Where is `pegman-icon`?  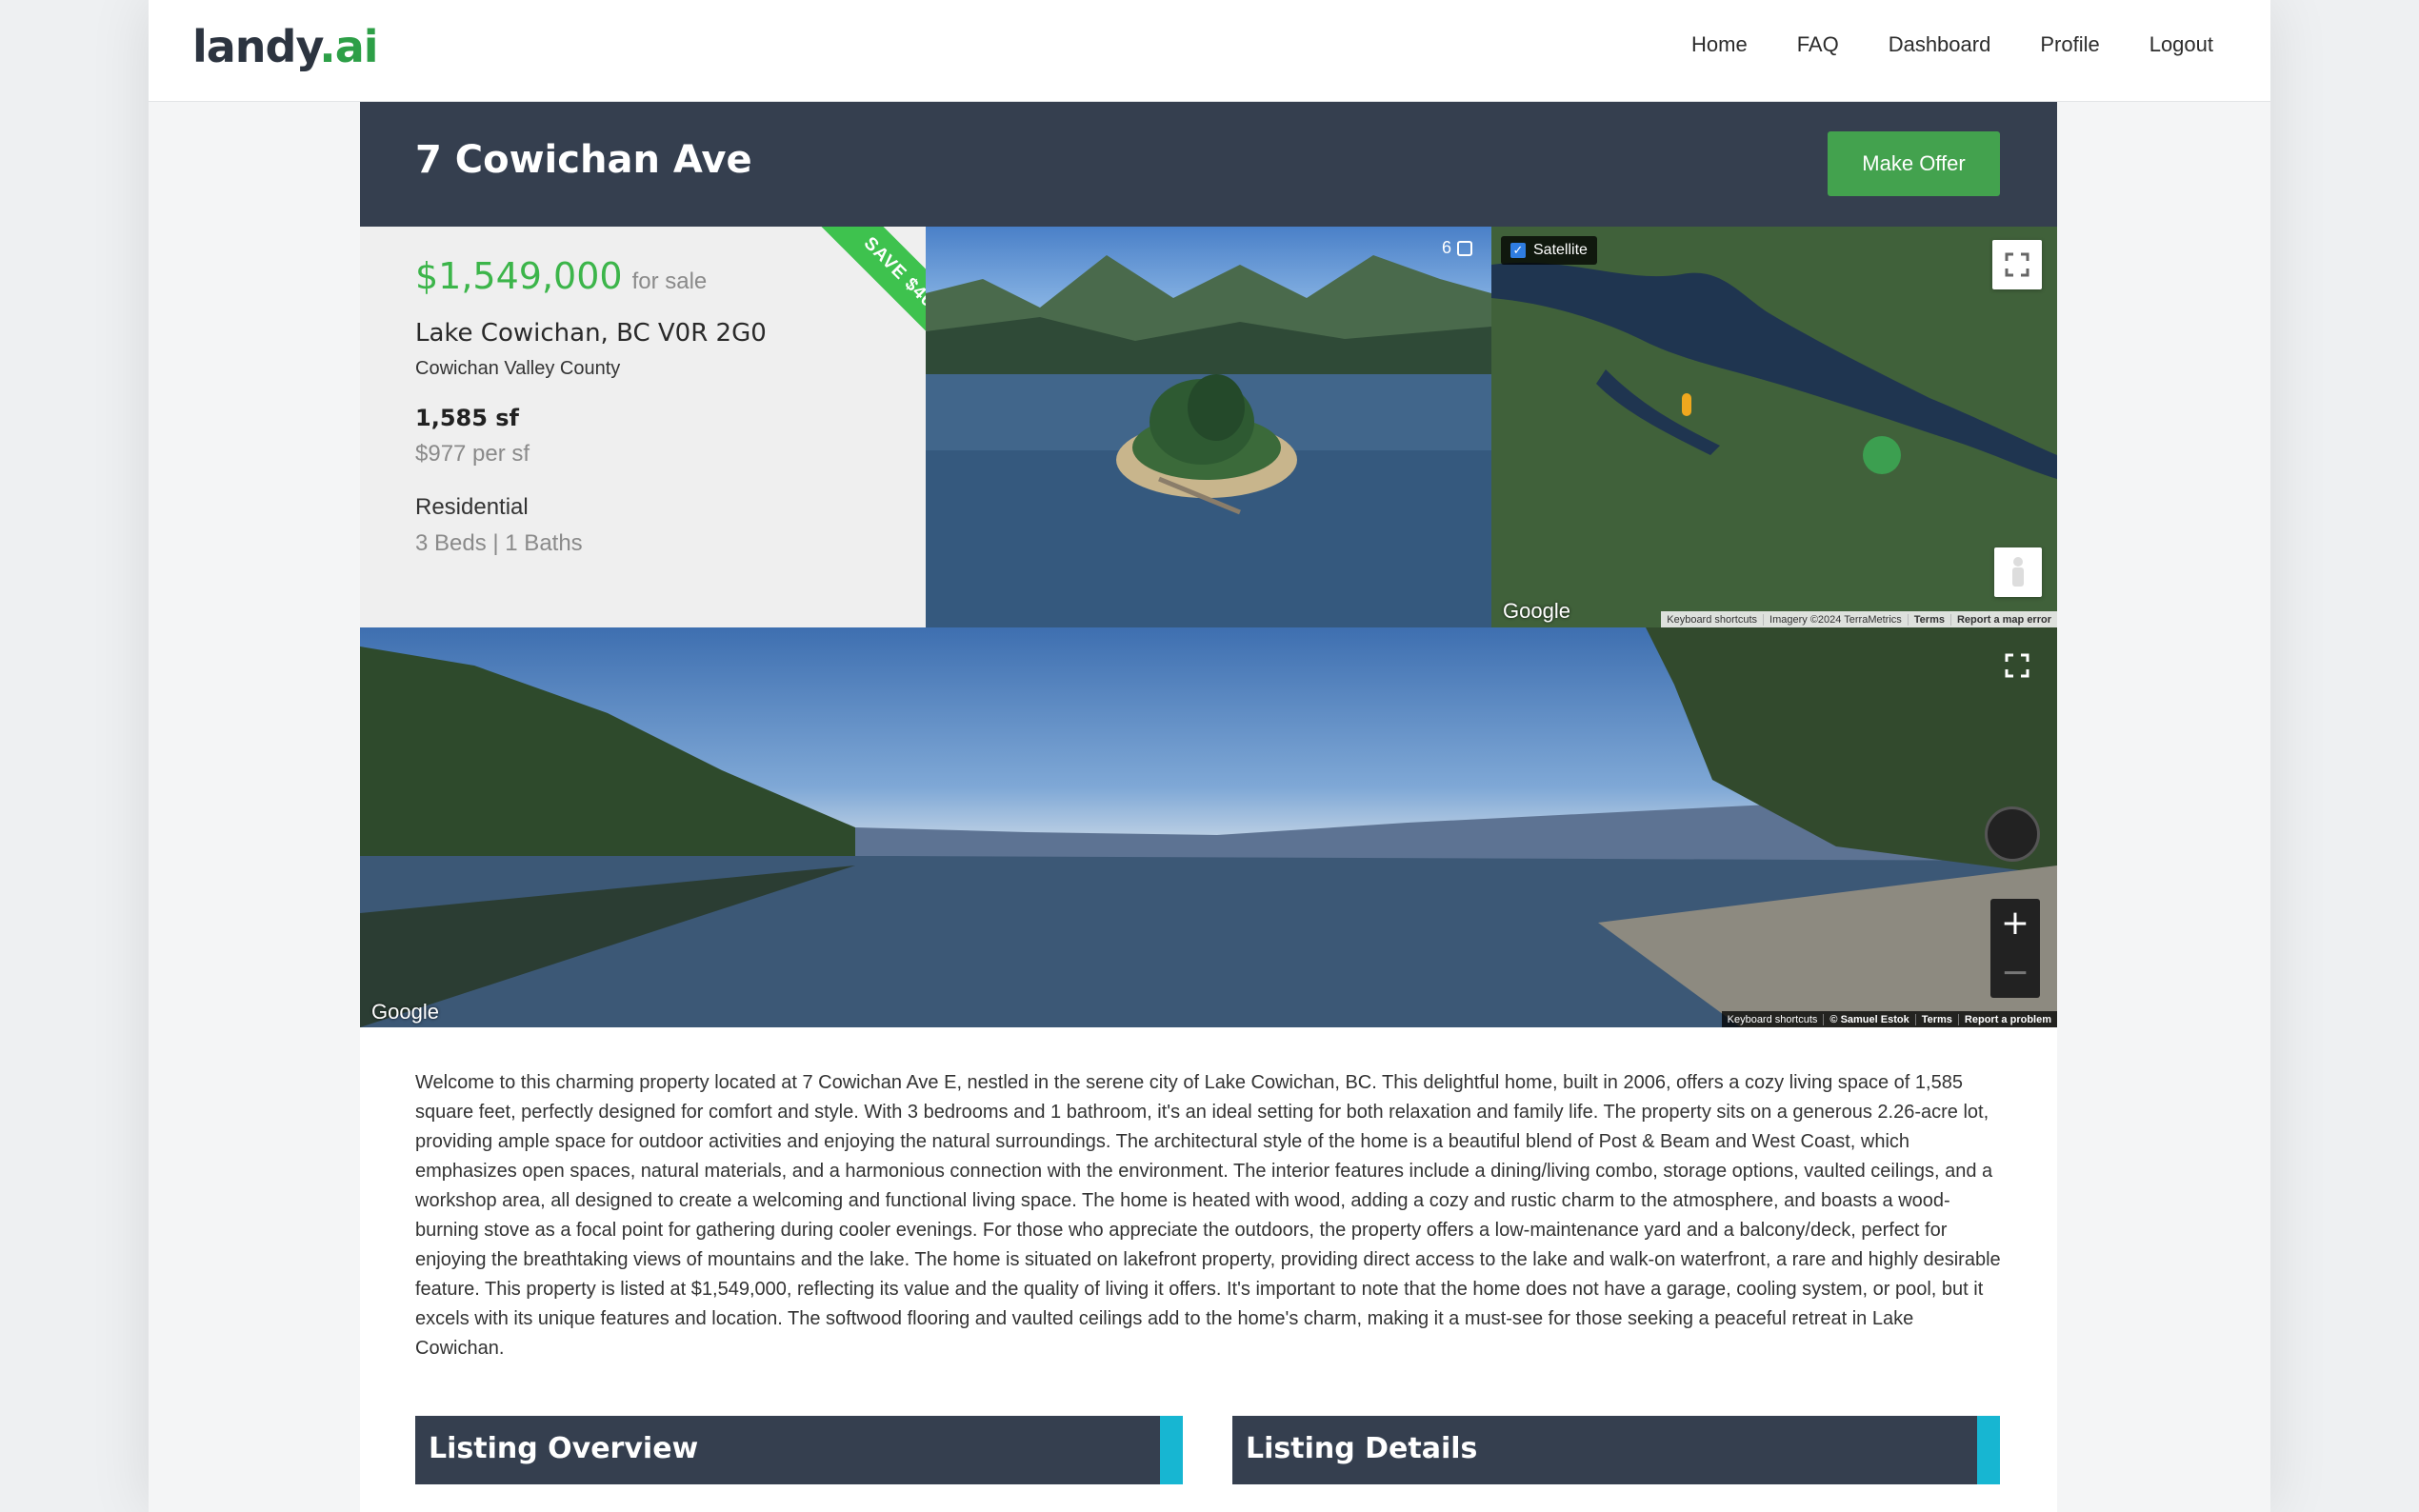 pegman-icon is located at coordinates (2018, 572).